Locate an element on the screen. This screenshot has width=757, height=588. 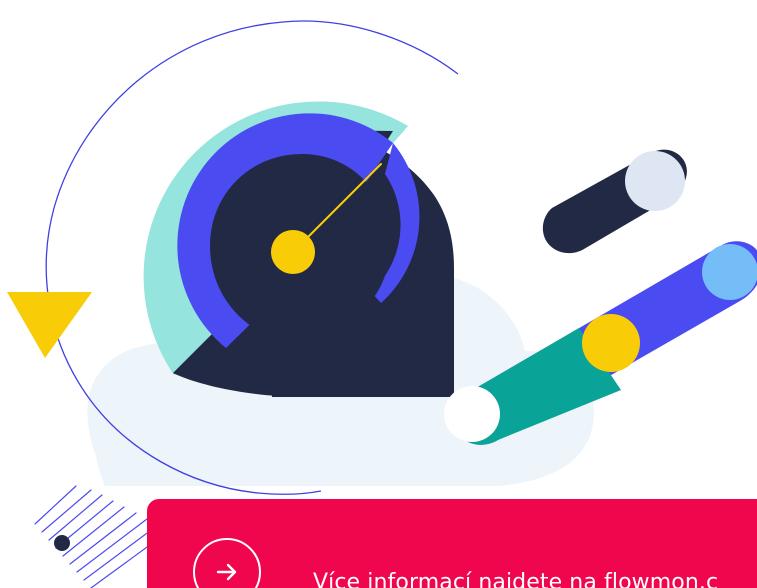
cta-arrow-button is located at coordinates (227, 563).